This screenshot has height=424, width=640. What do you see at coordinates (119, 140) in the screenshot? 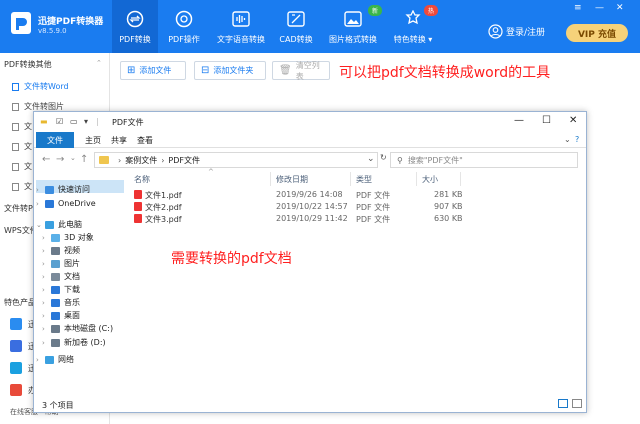
I see `ribbon-tab-share: 共享` at bounding box center [119, 140].